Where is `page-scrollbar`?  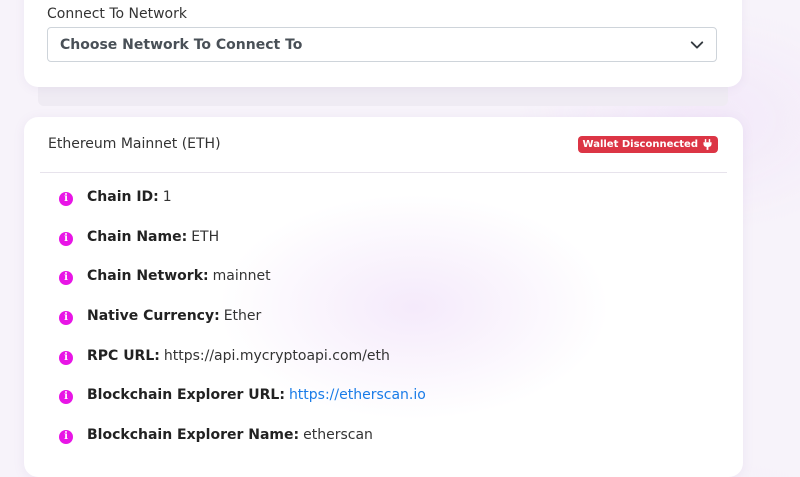
page-scrollbar is located at coordinates (795, 225).